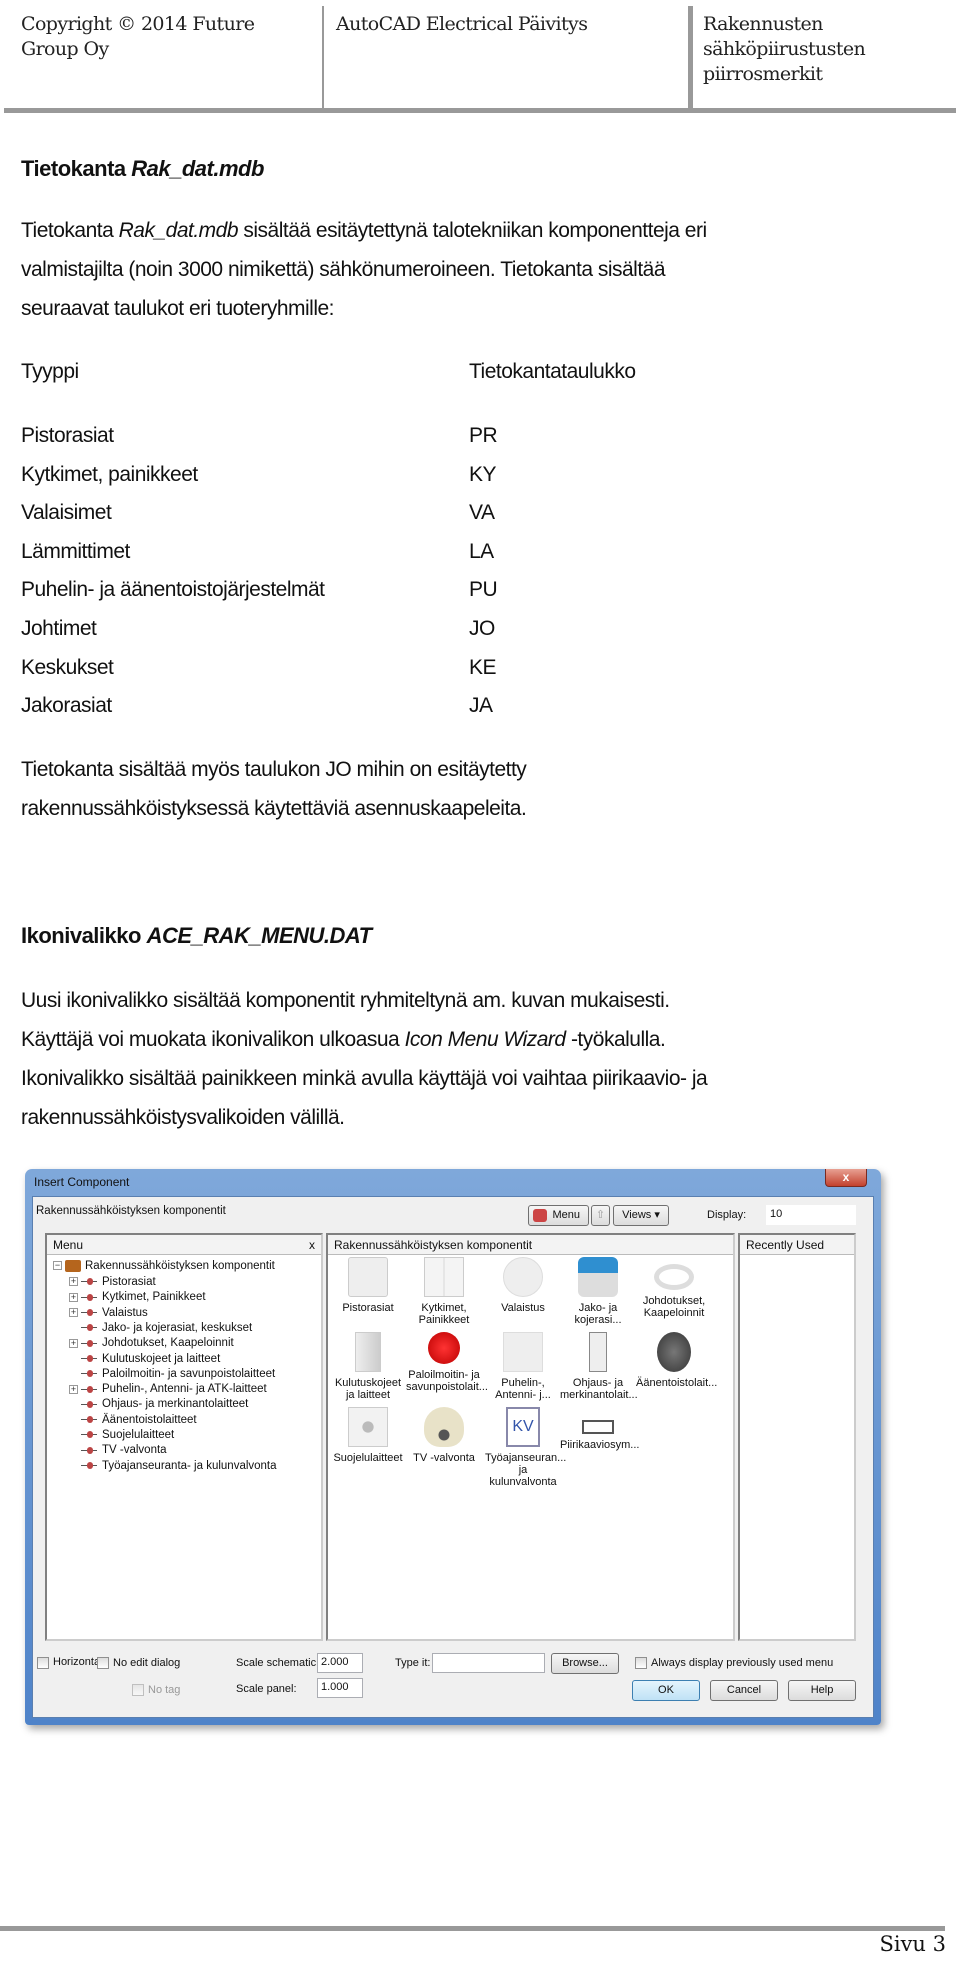  Describe the element at coordinates (164, 1266) in the screenshot. I see `tree-root: − Rakennussähköistyksen komponentit` at that location.